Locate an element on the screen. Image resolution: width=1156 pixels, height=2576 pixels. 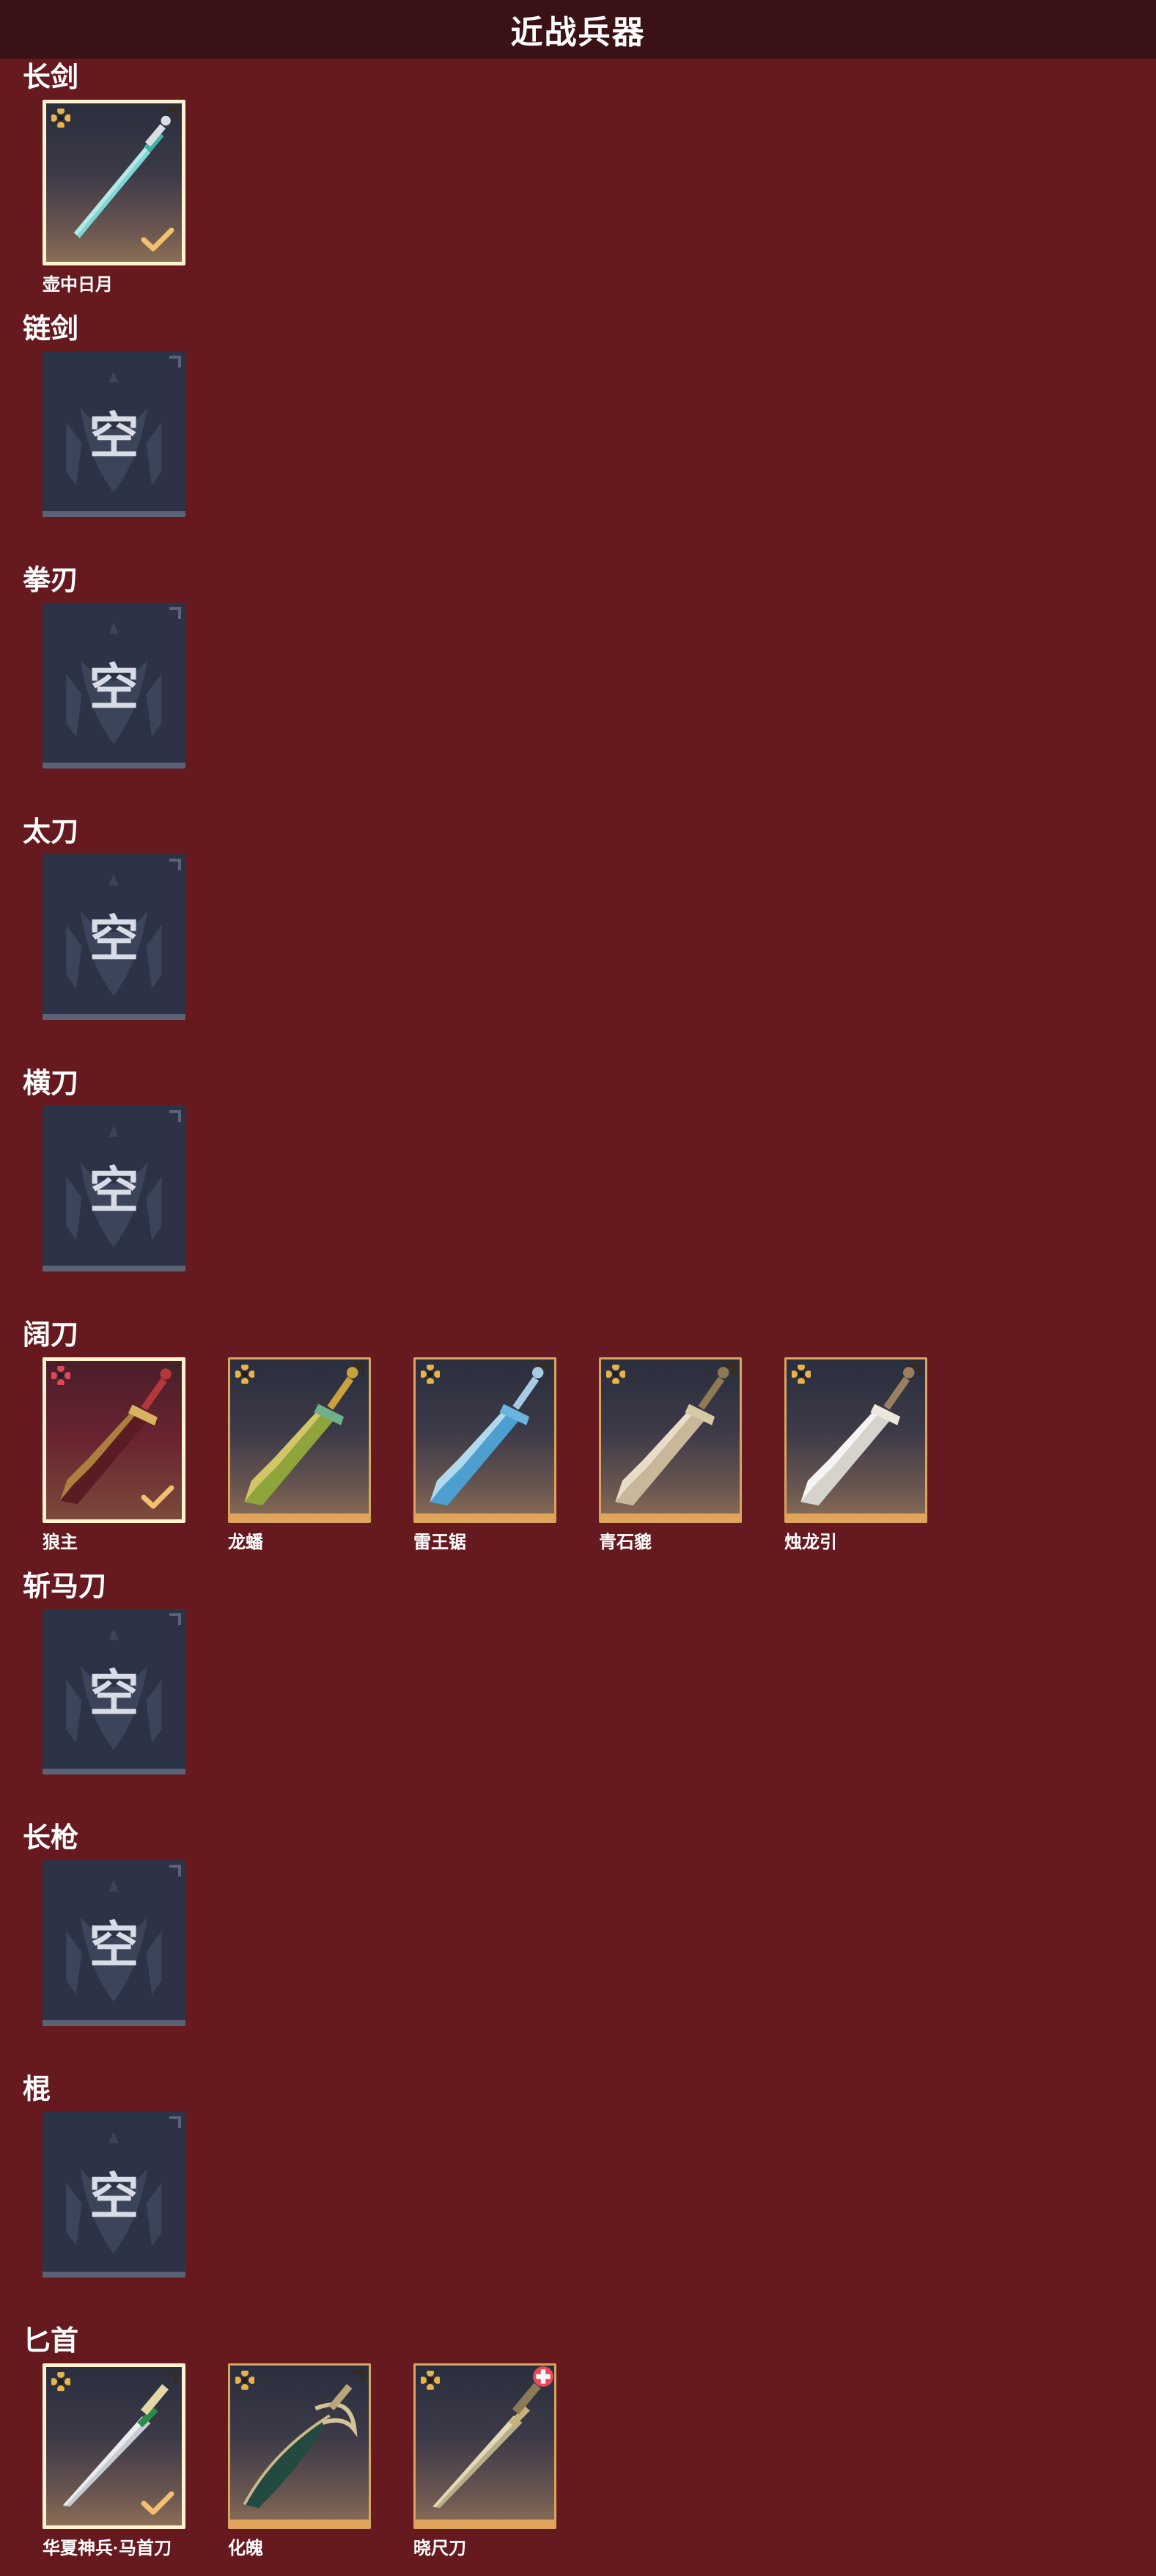
weapon-name: 华夏神兵·马首刀 is located at coordinates (107, 2549).